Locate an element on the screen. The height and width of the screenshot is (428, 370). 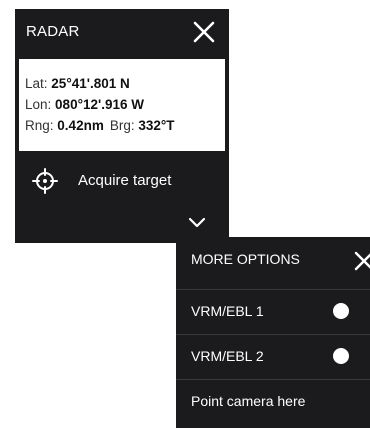
range-bearing-row: Rng: 0.42nm Brg: 332°T is located at coordinates (125, 125).